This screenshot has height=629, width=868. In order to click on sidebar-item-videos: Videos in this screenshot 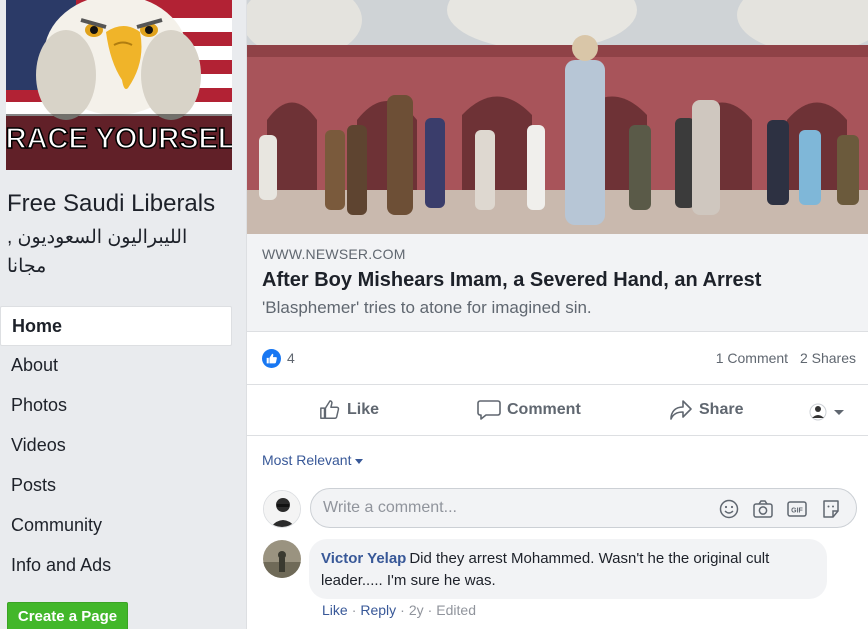, I will do `click(116, 446)`.